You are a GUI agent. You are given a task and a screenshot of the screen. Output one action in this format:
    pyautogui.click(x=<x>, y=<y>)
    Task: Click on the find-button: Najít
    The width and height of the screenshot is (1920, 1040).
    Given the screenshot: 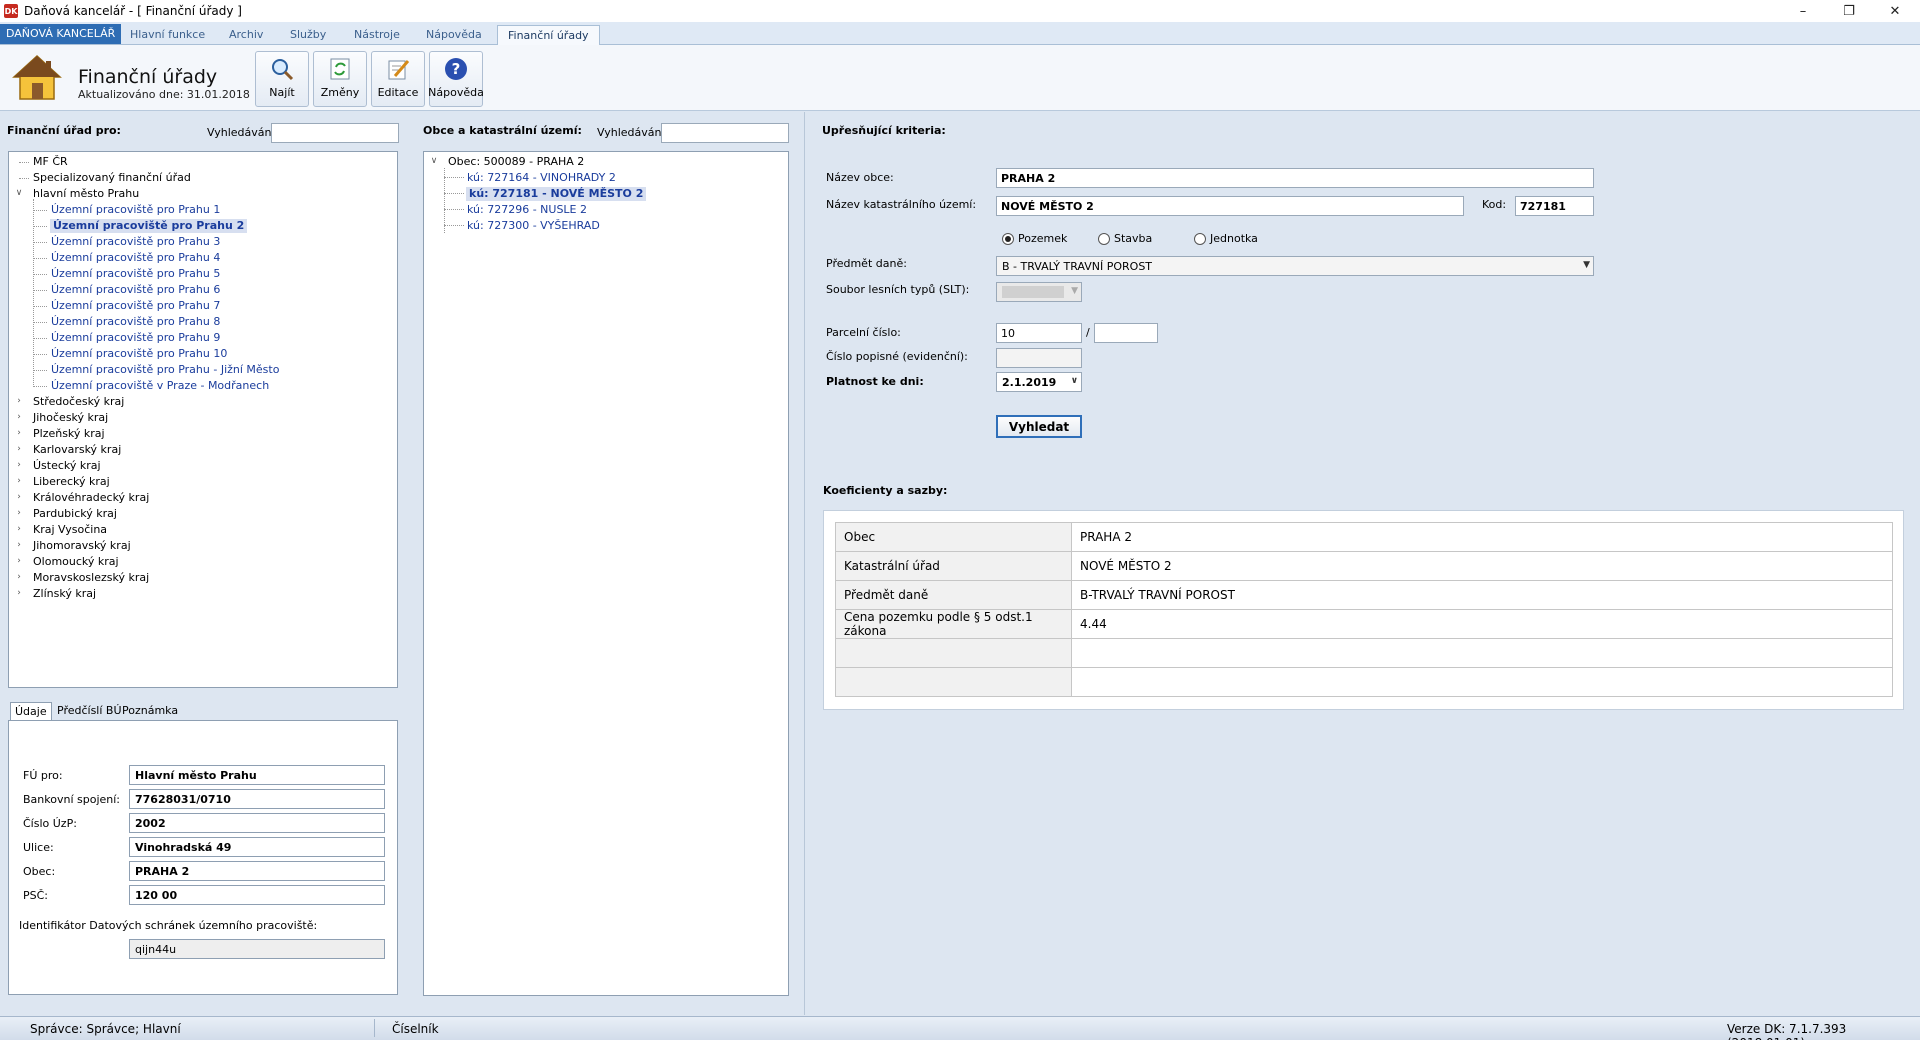 What is the action you would take?
    pyautogui.click(x=282, y=79)
    